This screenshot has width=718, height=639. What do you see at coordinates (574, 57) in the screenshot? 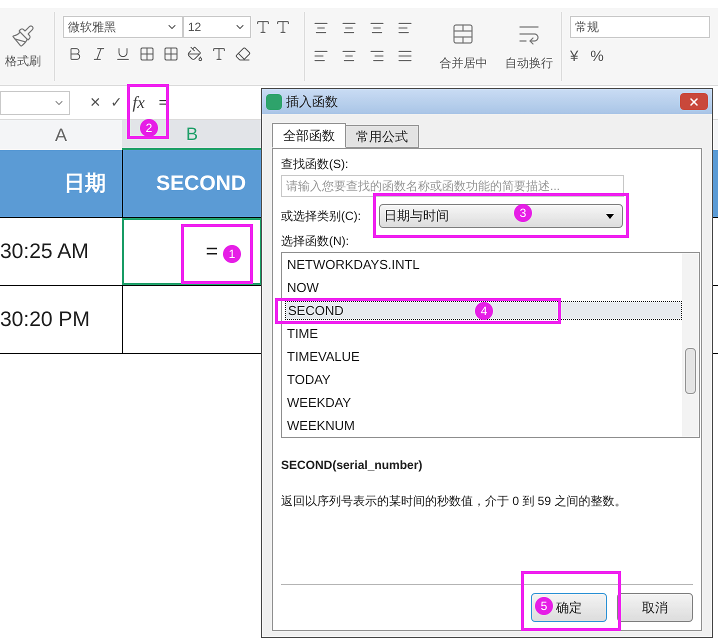
I see `currency-button: ¥` at bounding box center [574, 57].